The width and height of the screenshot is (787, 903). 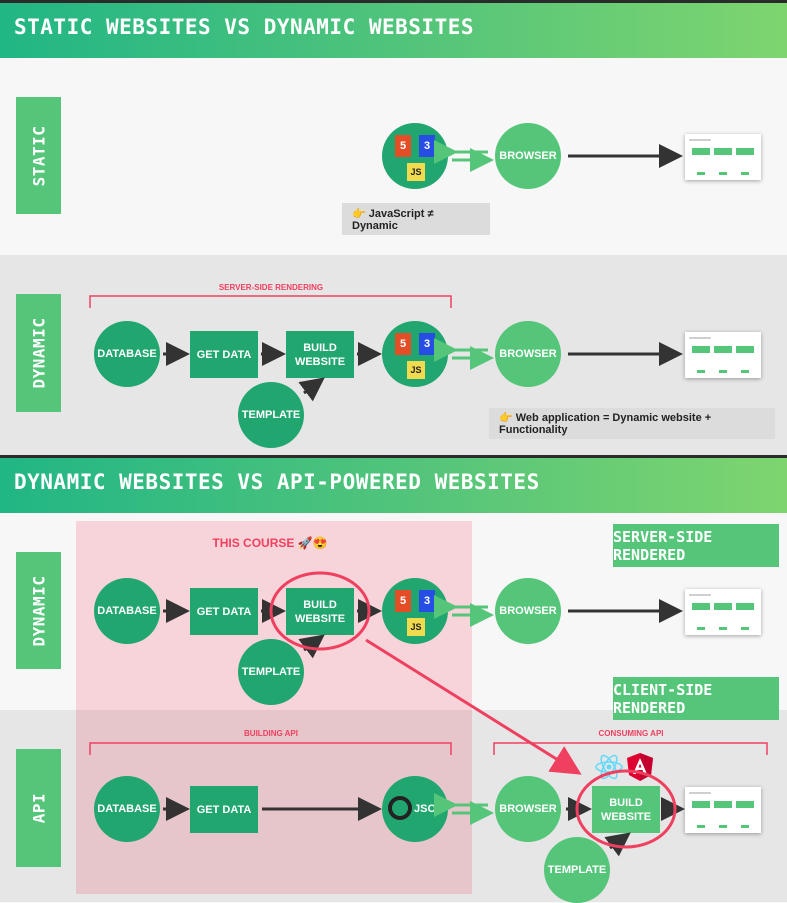 What do you see at coordinates (271, 287) in the screenshot?
I see `server-side-rendering-label: SERVER-SIDE RENDERING` at bounding box center [271, 287].